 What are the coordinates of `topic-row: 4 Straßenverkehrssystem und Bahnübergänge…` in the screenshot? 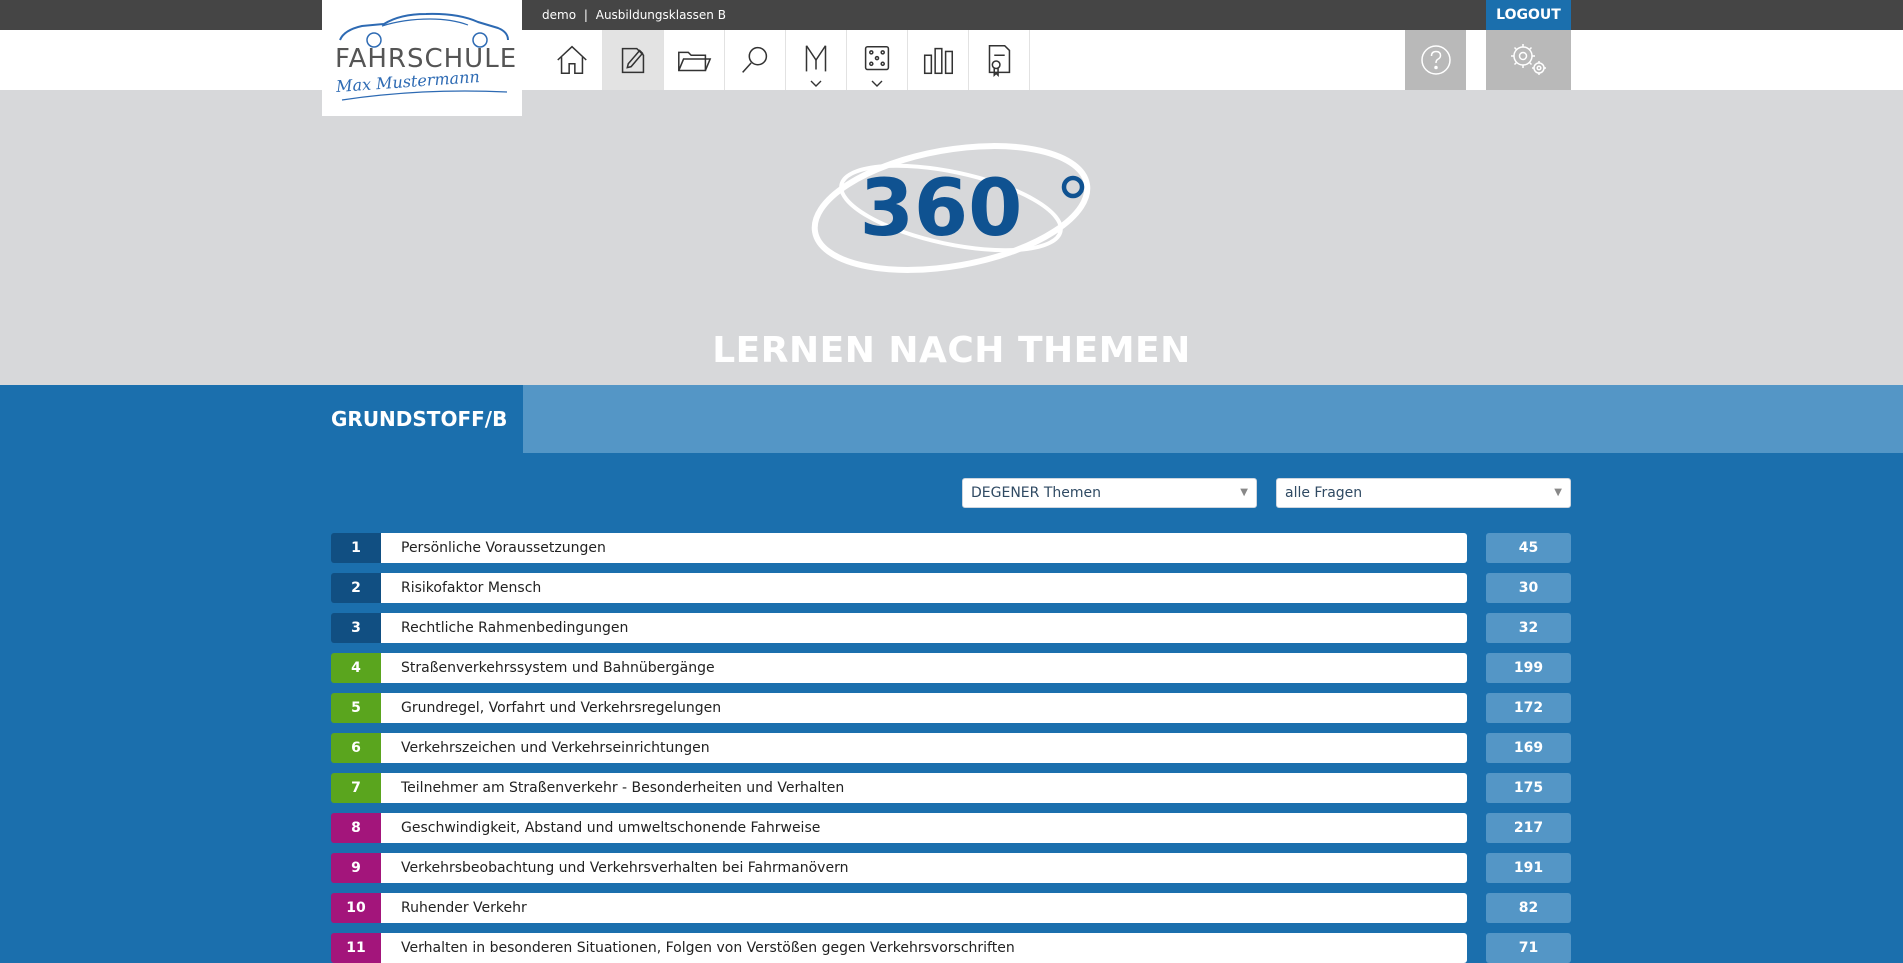 It's located at (951, 668).